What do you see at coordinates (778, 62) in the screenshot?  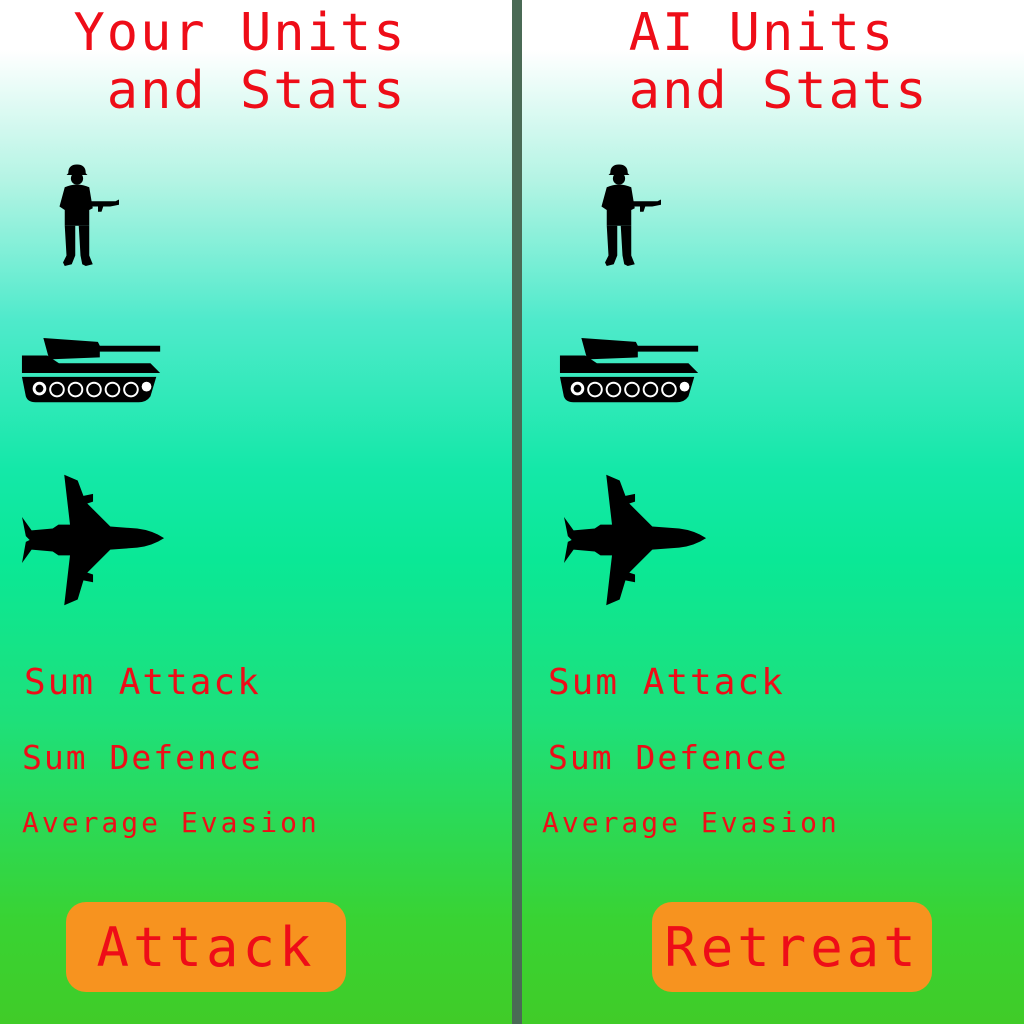 I see `ai-panel-title: AI Units and Stats` at bounding box center [778, 62].